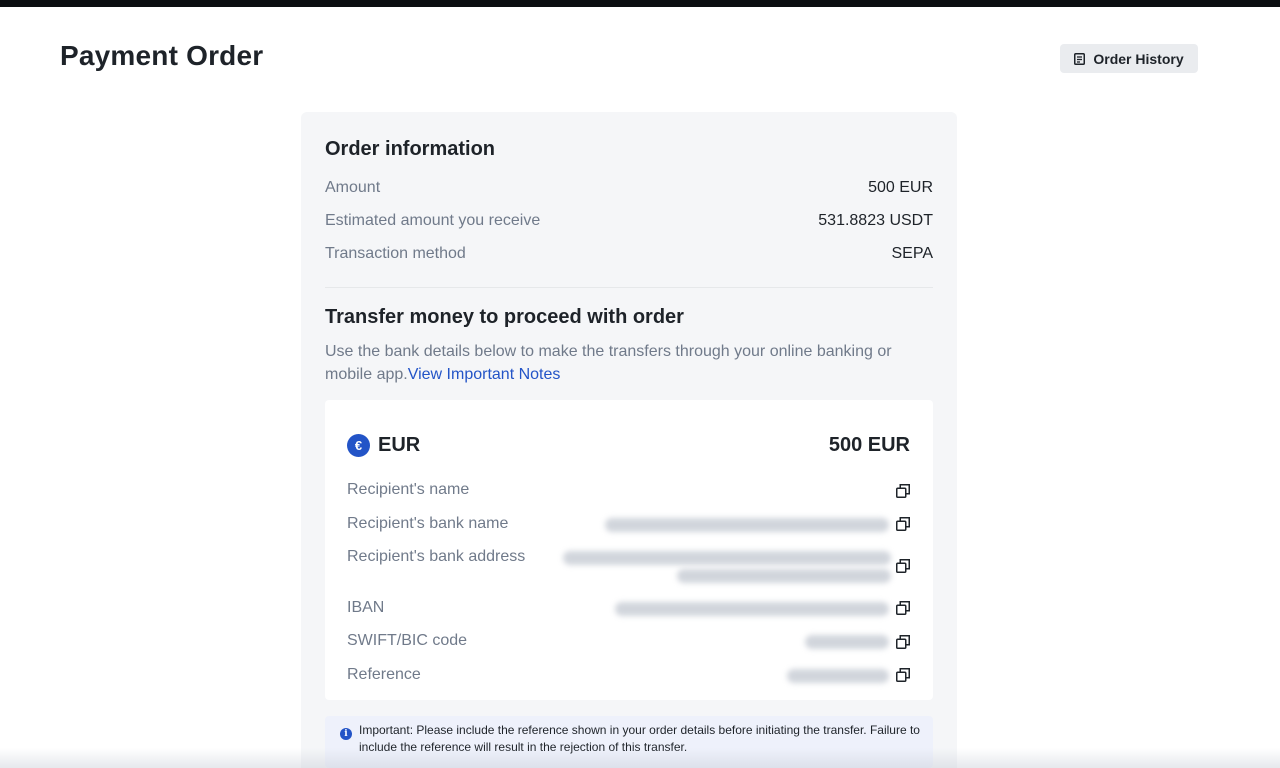 This screenshot has width=1280, height=768. Describe the element at coordinates (410, 149) in the screenshot. I see `order-info-title: Order information` at that location.